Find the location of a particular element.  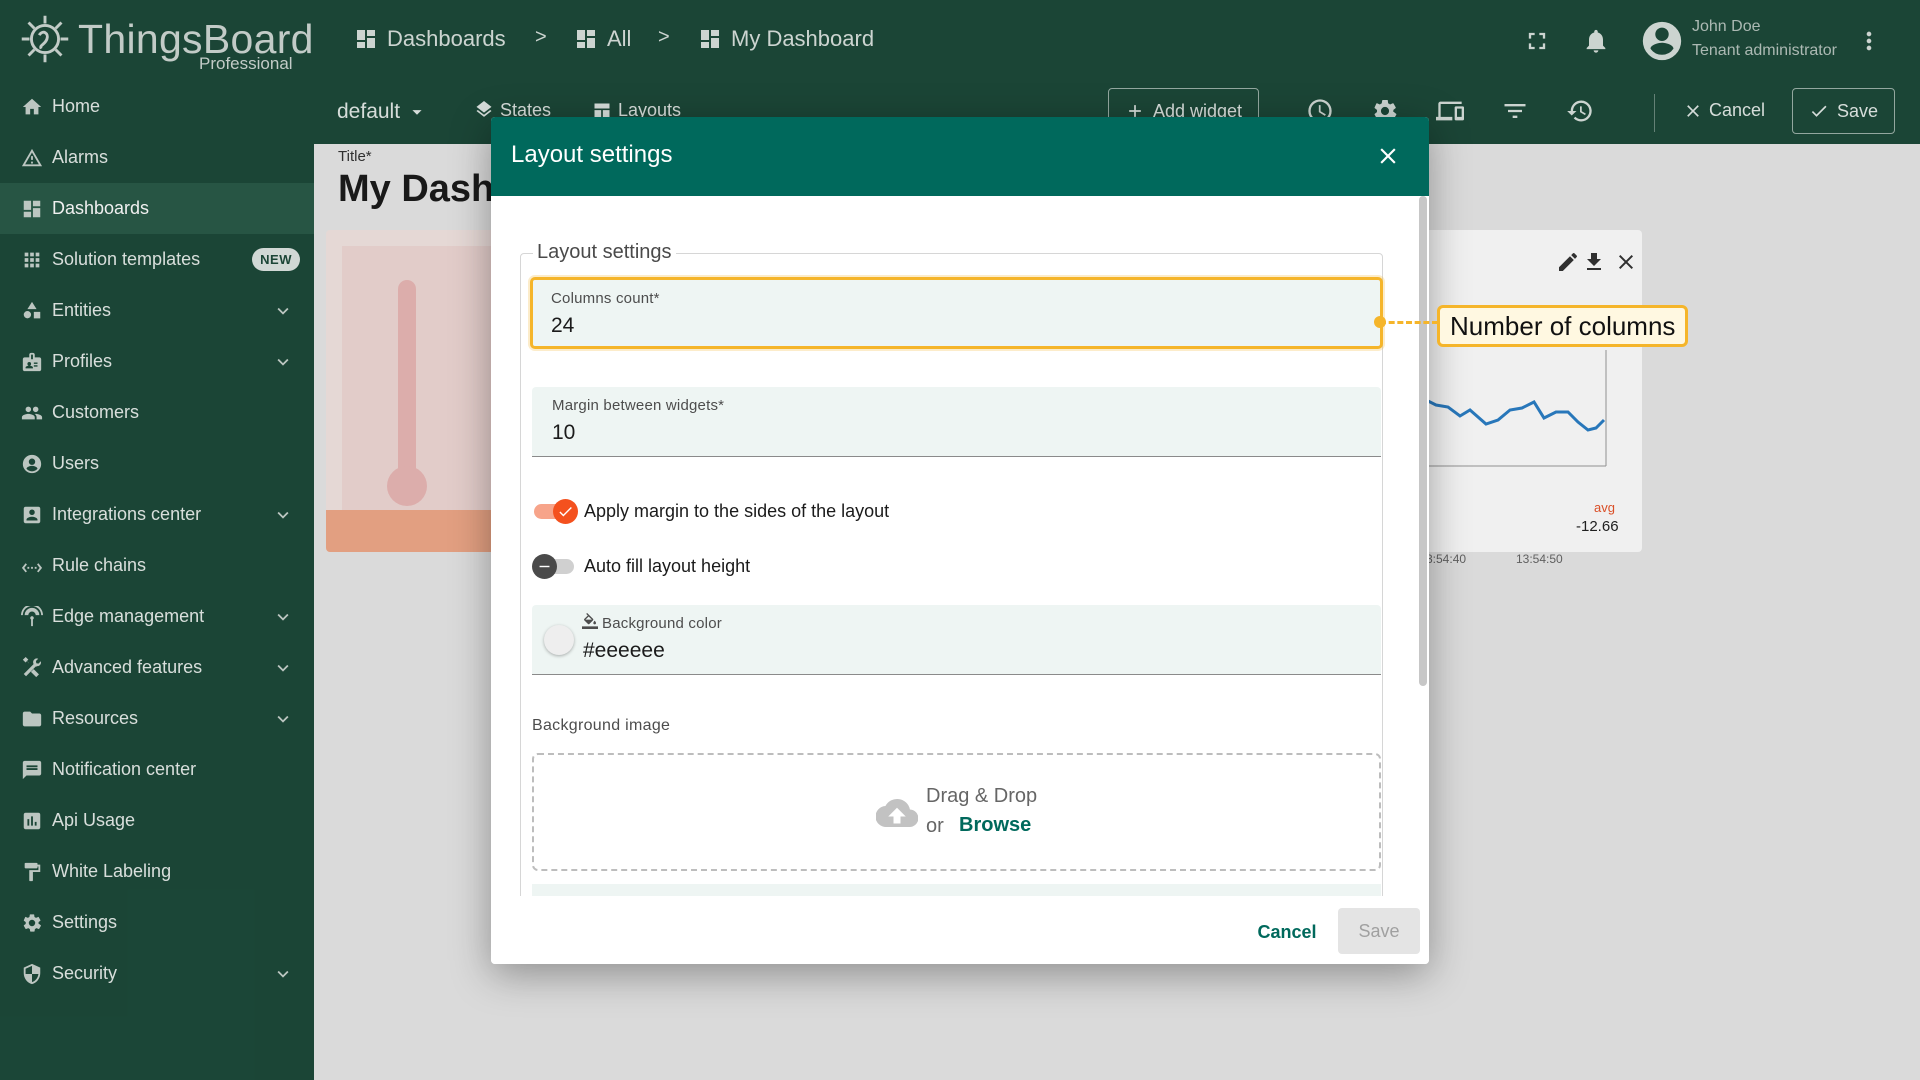

margin-input: 10 is located at coordinates (563, 433).